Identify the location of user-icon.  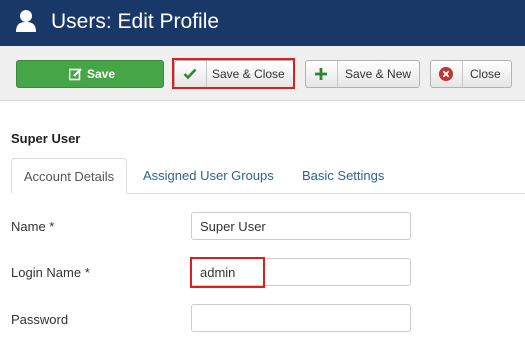
(26, 21).